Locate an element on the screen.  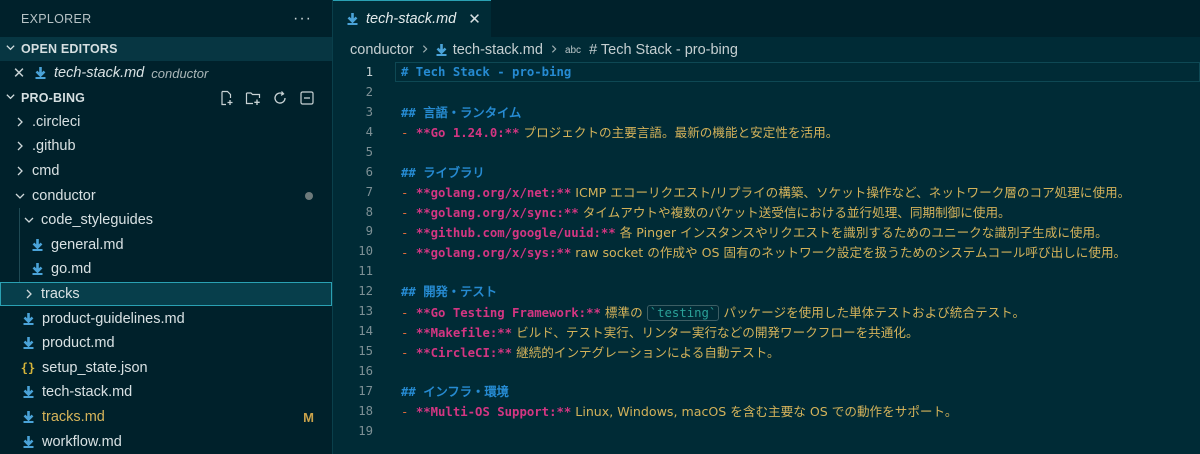
tab-label: tech-stack.md is located at coordinates (411, 19).